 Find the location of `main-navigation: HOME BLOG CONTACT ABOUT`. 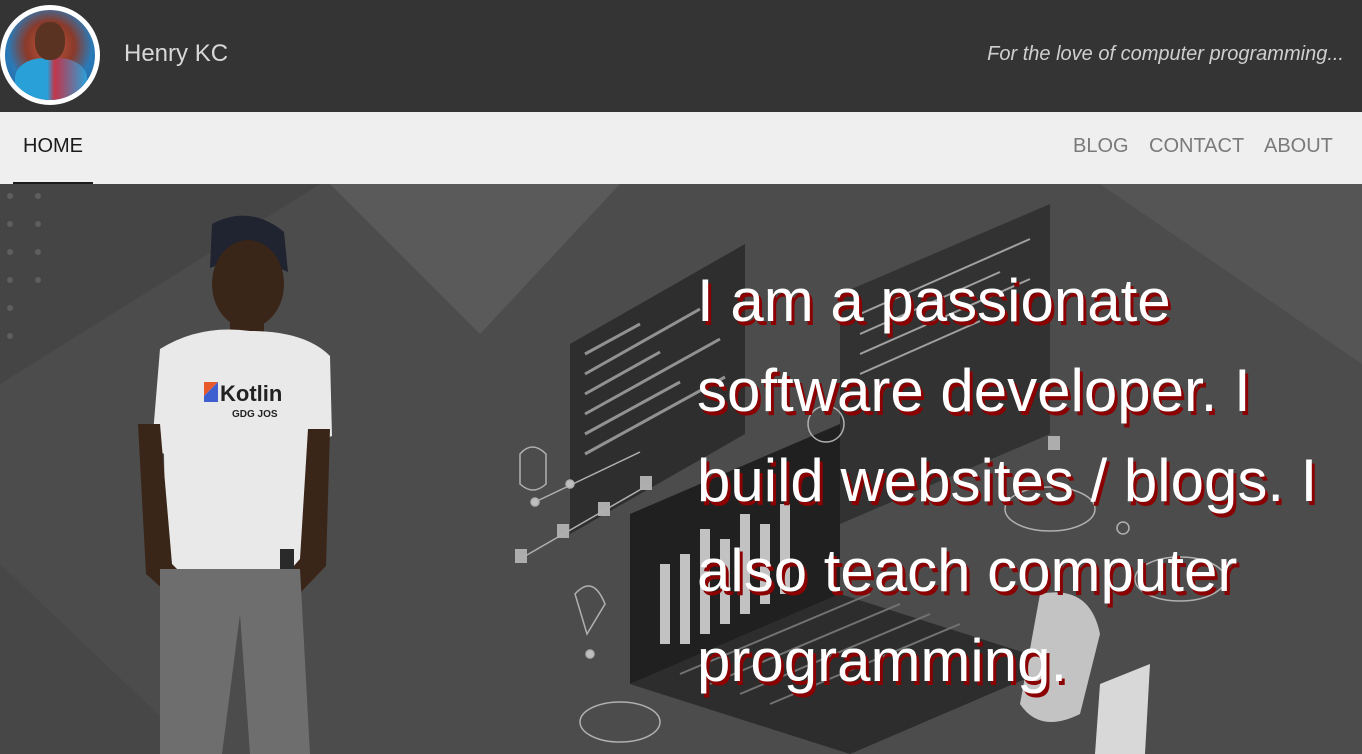

main-navigation: HOME BLOG CONTACT ABOUT is located at coordinates (681, 148).